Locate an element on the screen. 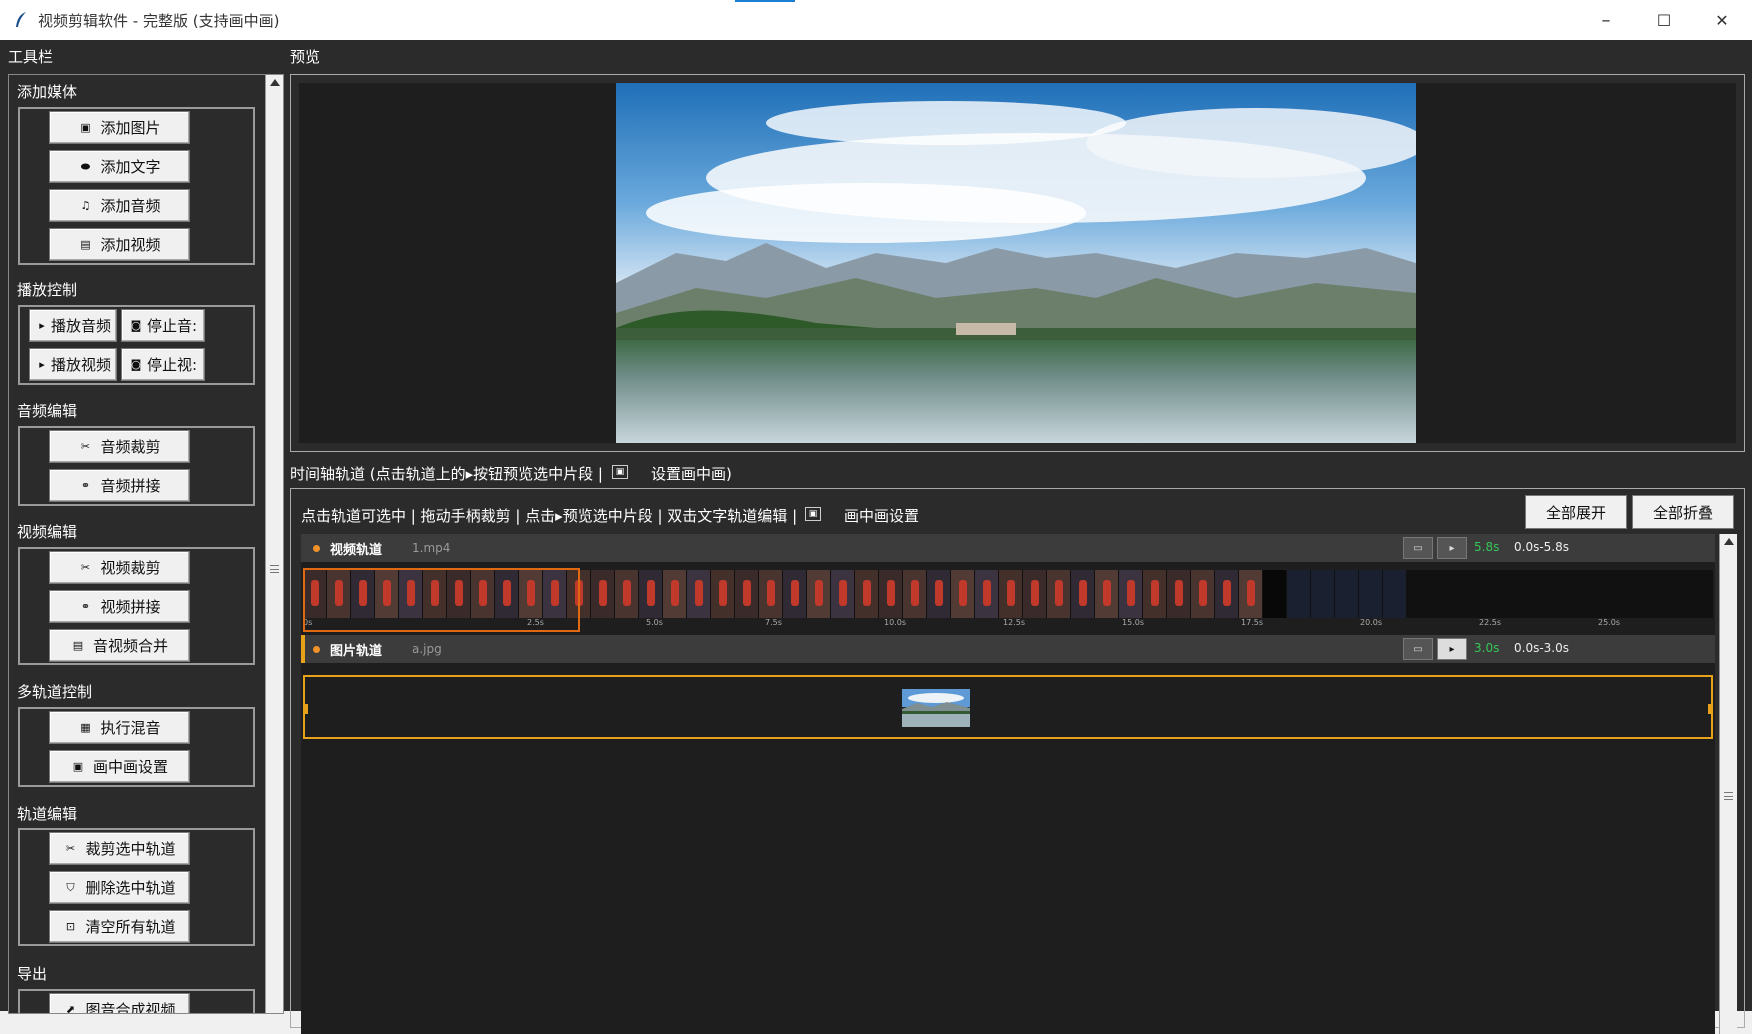  audio-join-button: ⚭ 音频拼接 is located at coordinates (119, 485).